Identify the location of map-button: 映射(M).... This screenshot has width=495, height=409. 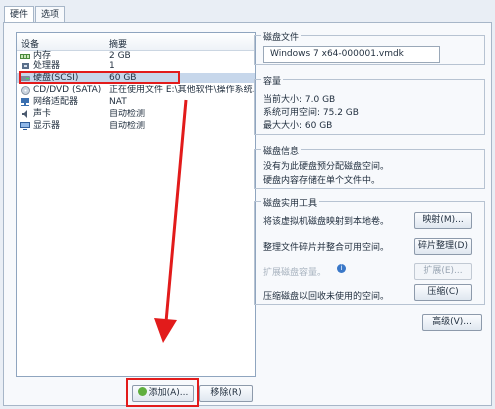
(443, 220).